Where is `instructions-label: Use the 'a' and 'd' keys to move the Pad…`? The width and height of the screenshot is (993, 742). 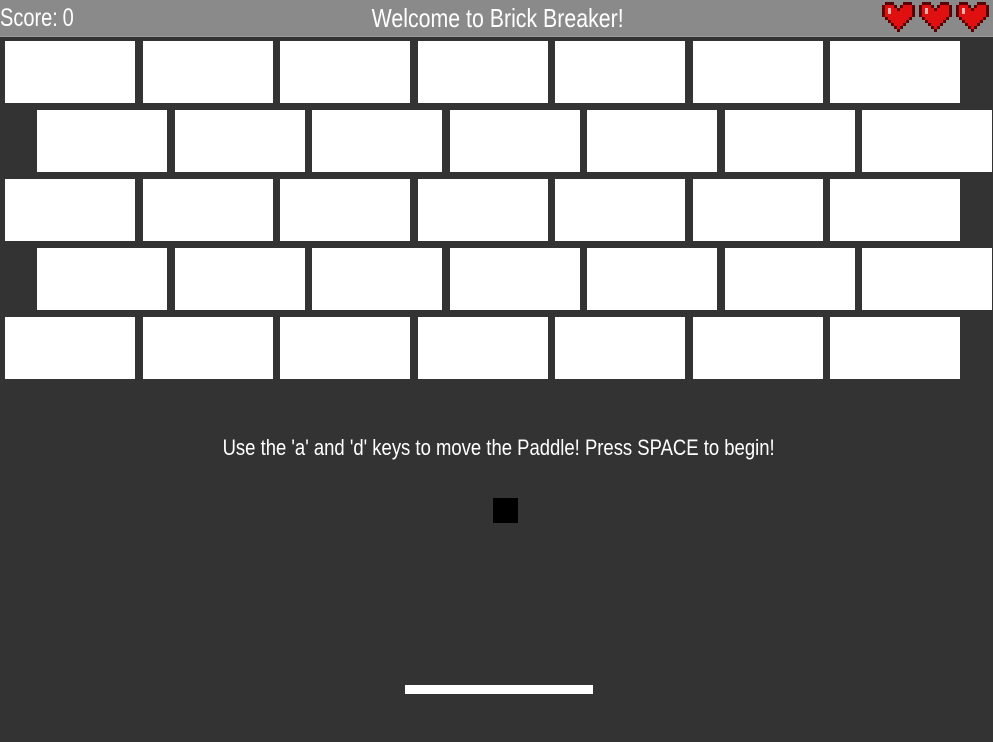
instructions-label: Use the 'a' and 'd' keys to move the Pad… is located at coordinates (499, 447).